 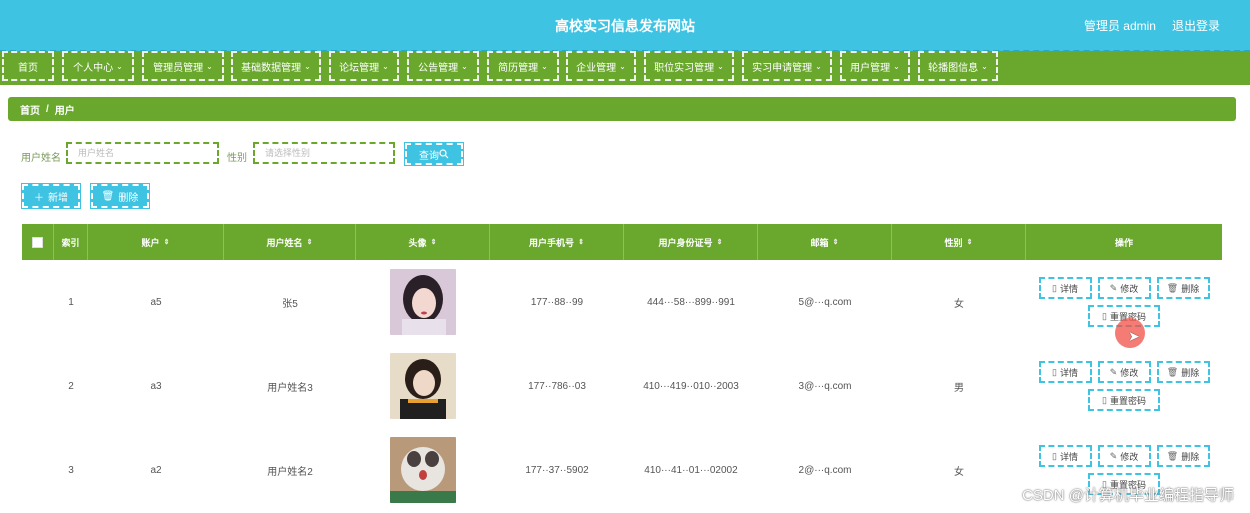 What do you see at coordinates (93, 68) in the screenshot?
I see `nav-label: 个人中心` at bounding box center [93, 68].